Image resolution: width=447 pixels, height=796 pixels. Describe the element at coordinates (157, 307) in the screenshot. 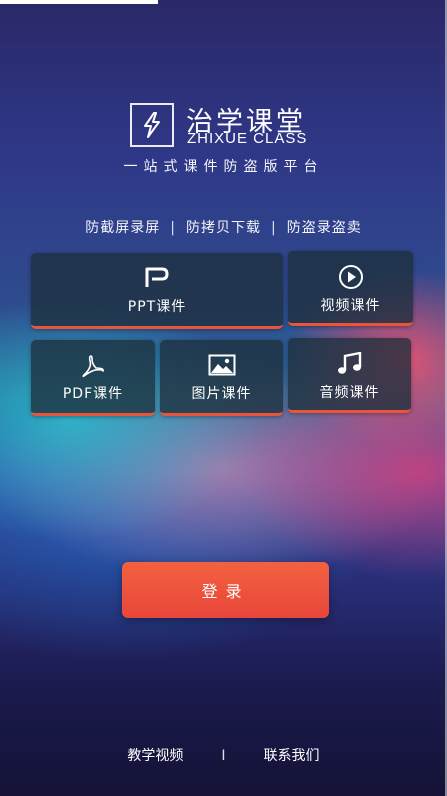

I see `tile-label: PPT课件` at that location.